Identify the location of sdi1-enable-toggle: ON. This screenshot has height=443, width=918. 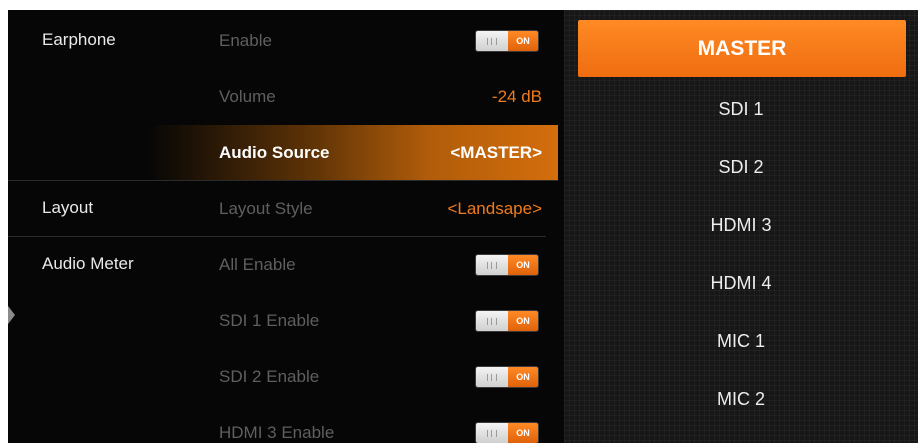
(507, 321).